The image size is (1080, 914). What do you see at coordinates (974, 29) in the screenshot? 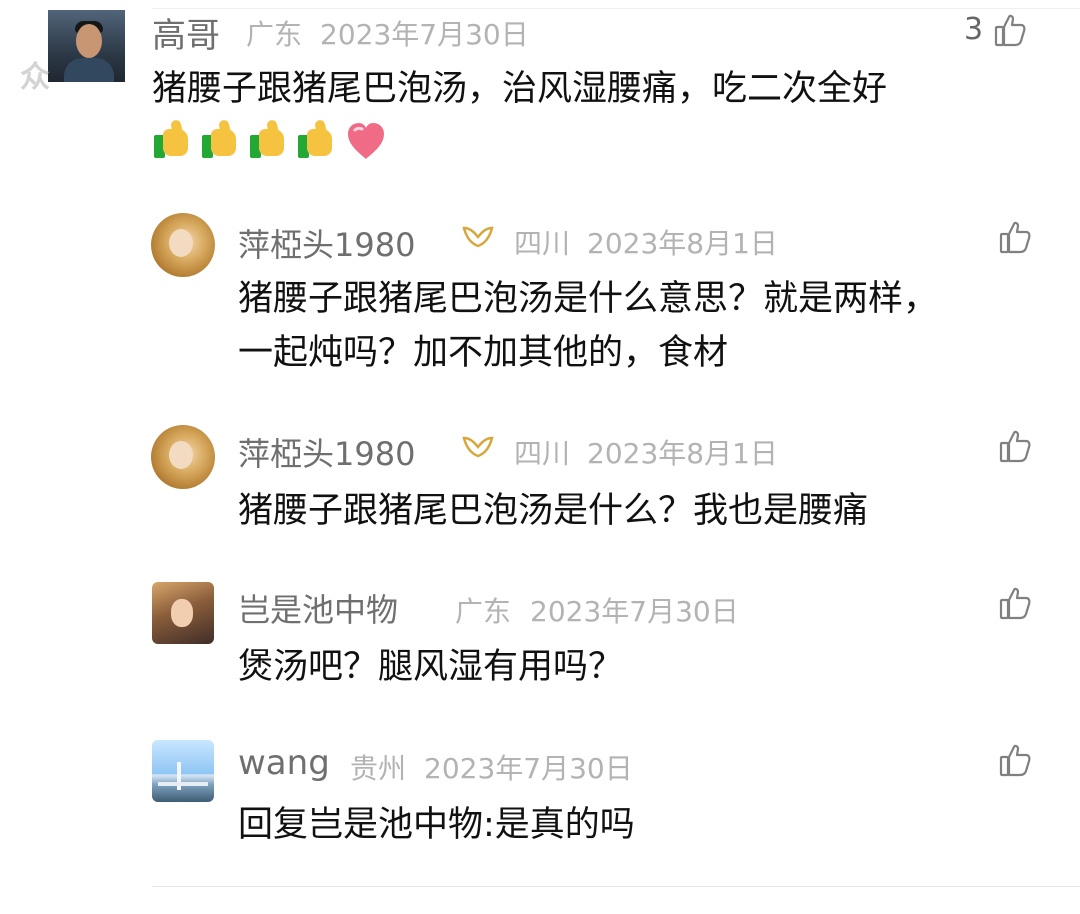
I see `like-count: 3` at bounding box center [974, 29].